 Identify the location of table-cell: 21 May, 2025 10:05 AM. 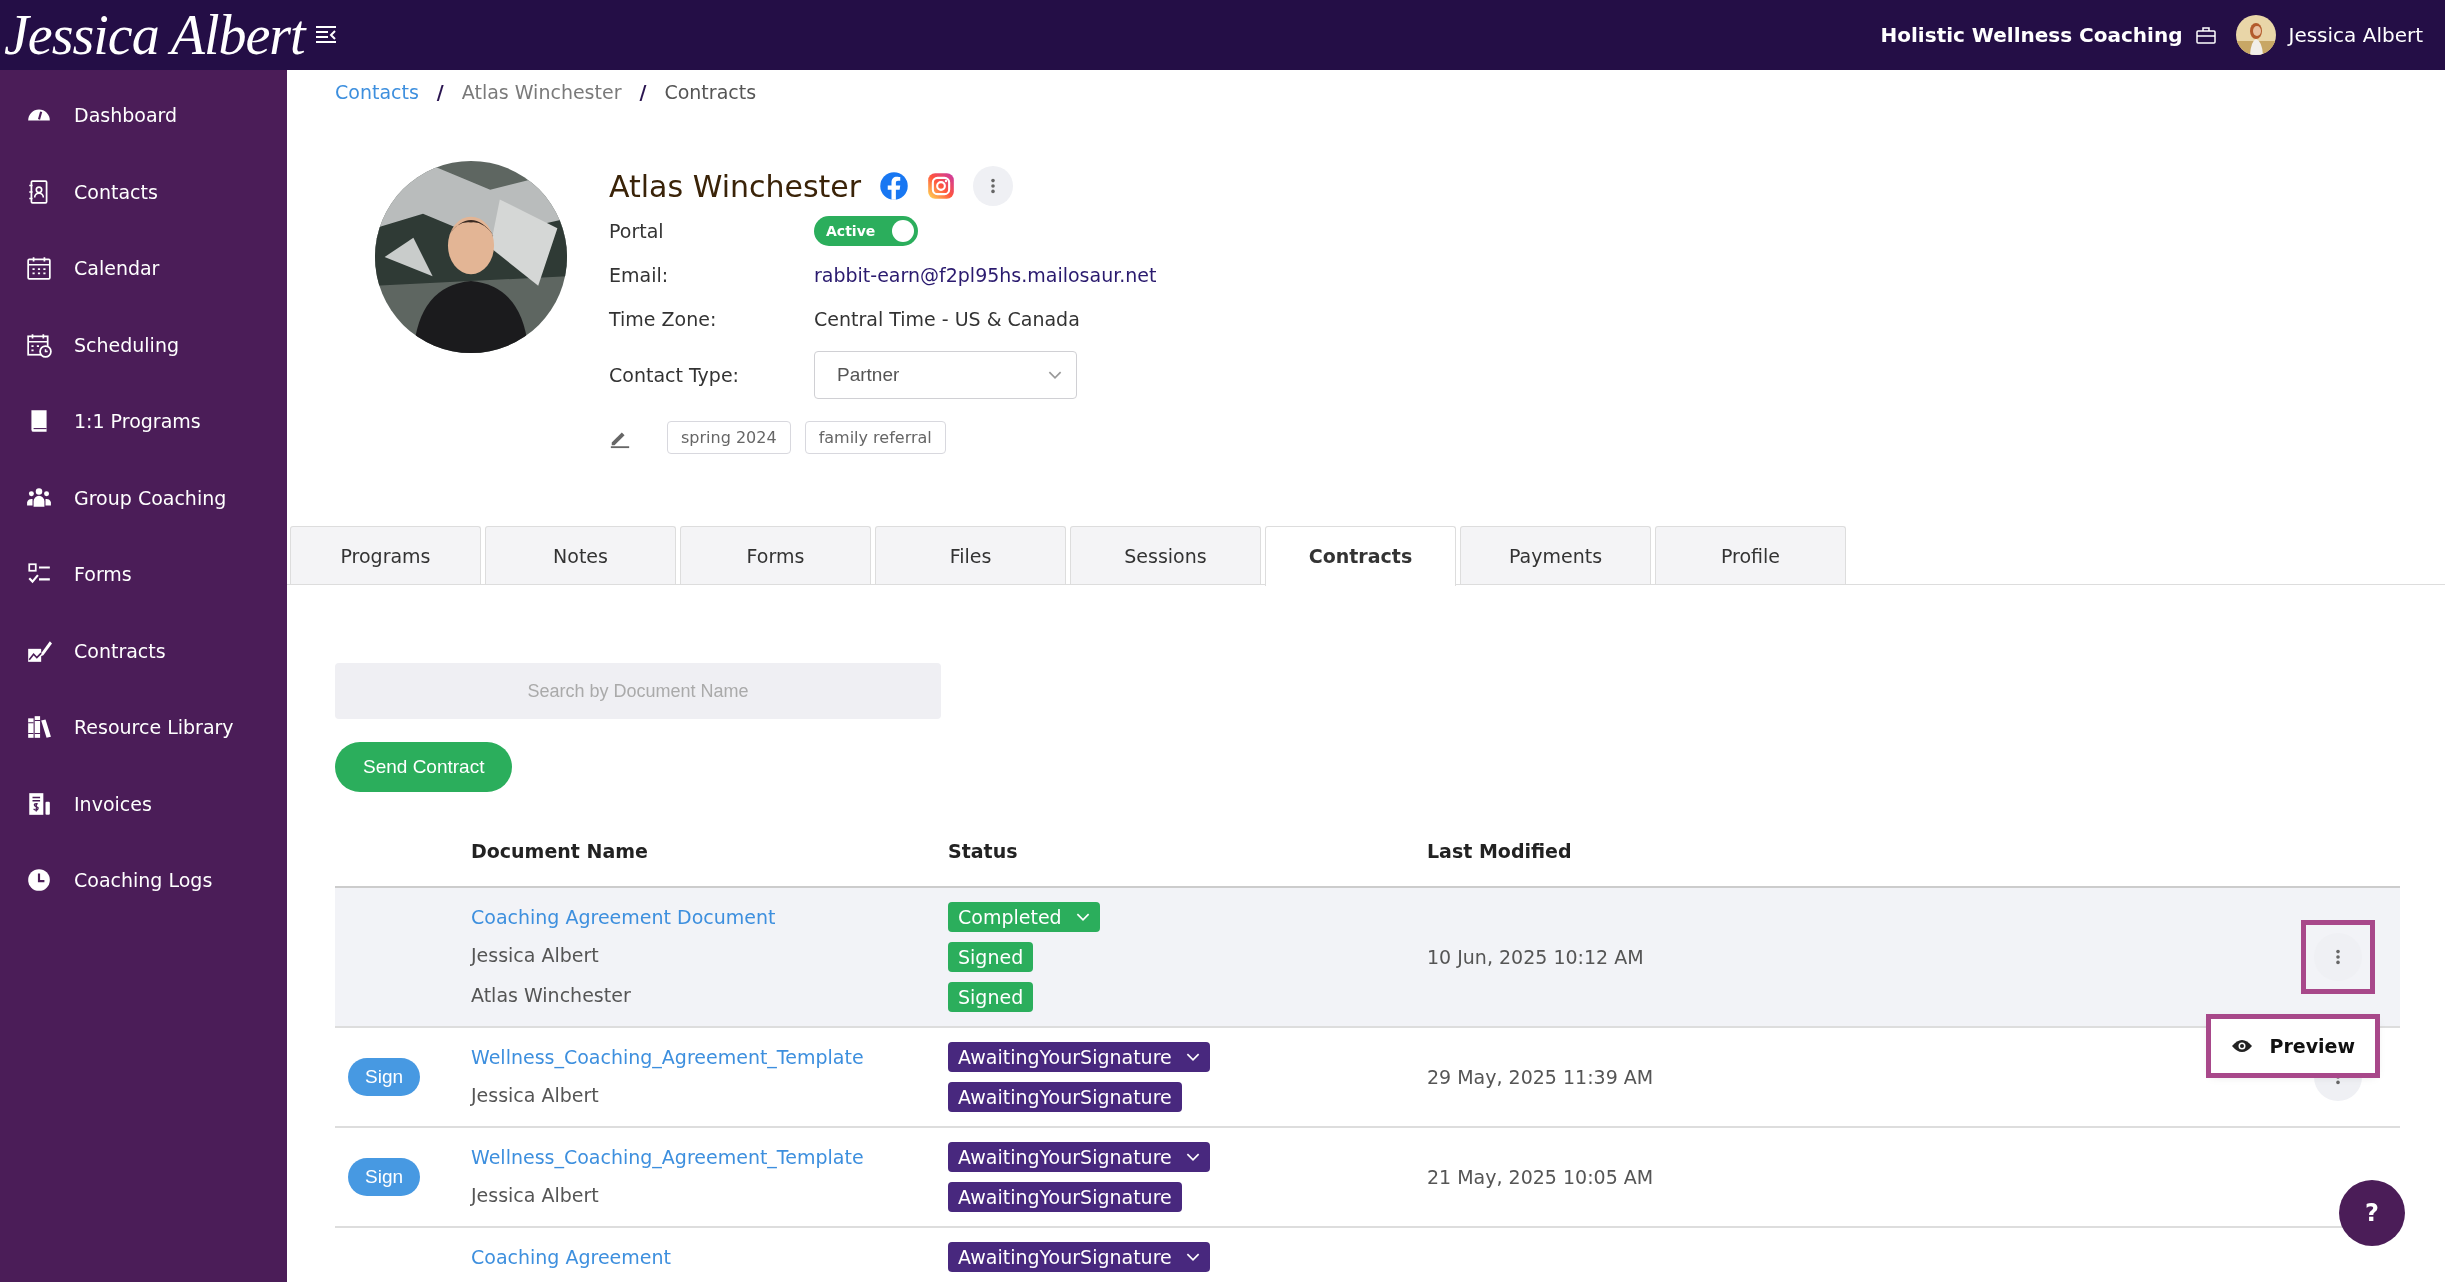
(1540, 1177).